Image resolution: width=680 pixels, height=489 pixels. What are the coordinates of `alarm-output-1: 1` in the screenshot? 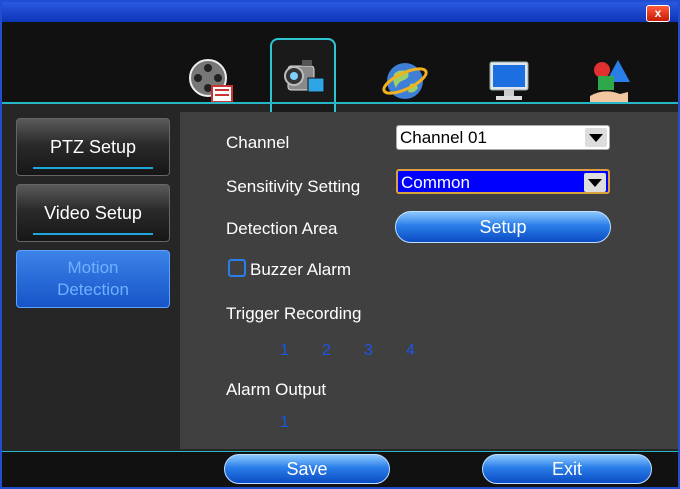 It's located at (284, 423).